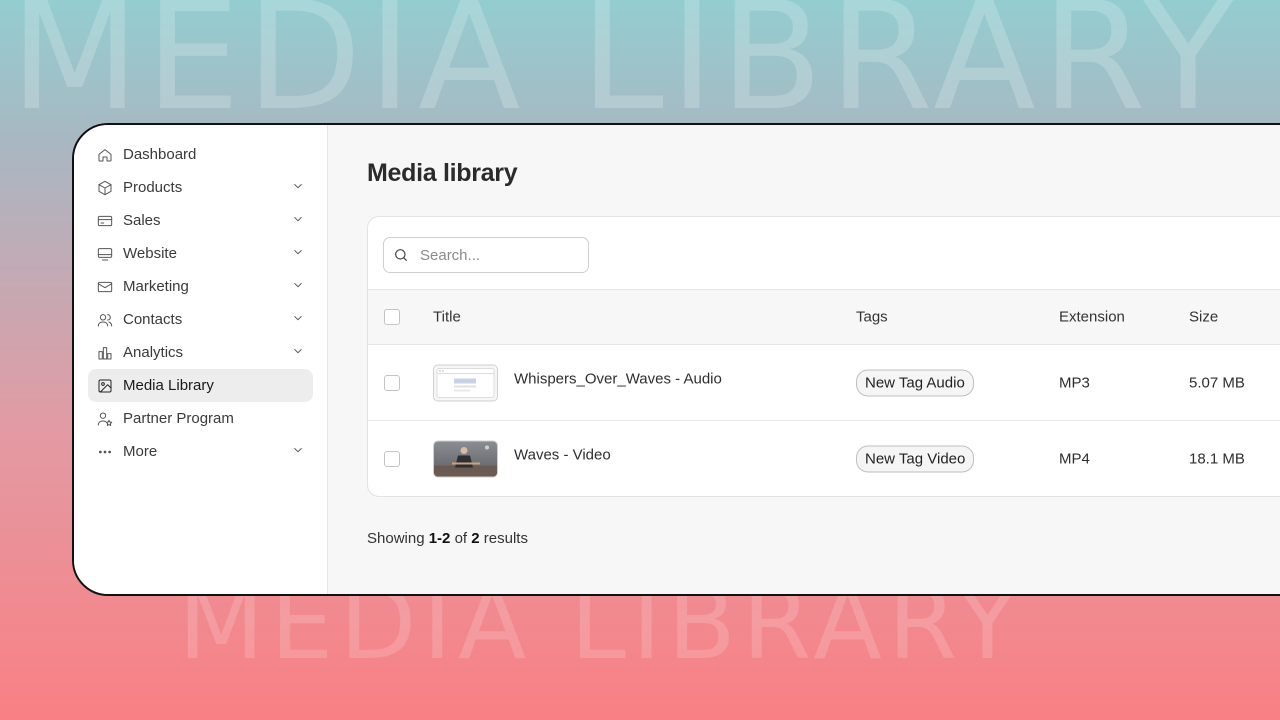 Image resolution: width=1280 pixels, height=720 pixels. I want to click on results-suffix: results, so click(505, 538).